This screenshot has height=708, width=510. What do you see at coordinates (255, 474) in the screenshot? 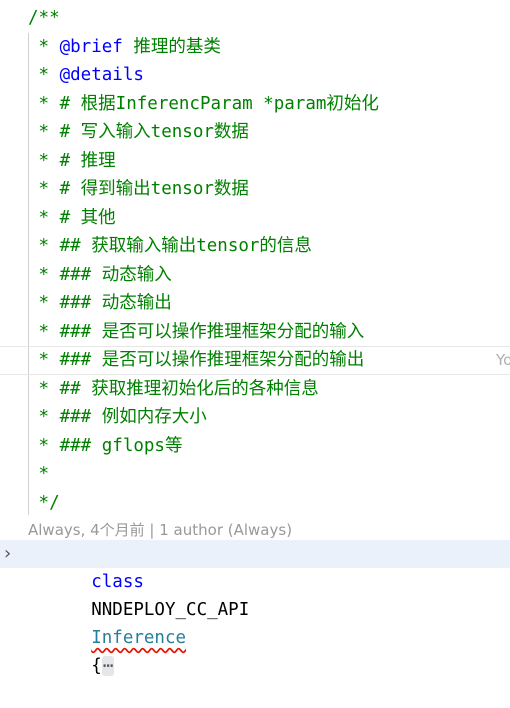
I see `comment-line: *` at bounding box center [255, 474].